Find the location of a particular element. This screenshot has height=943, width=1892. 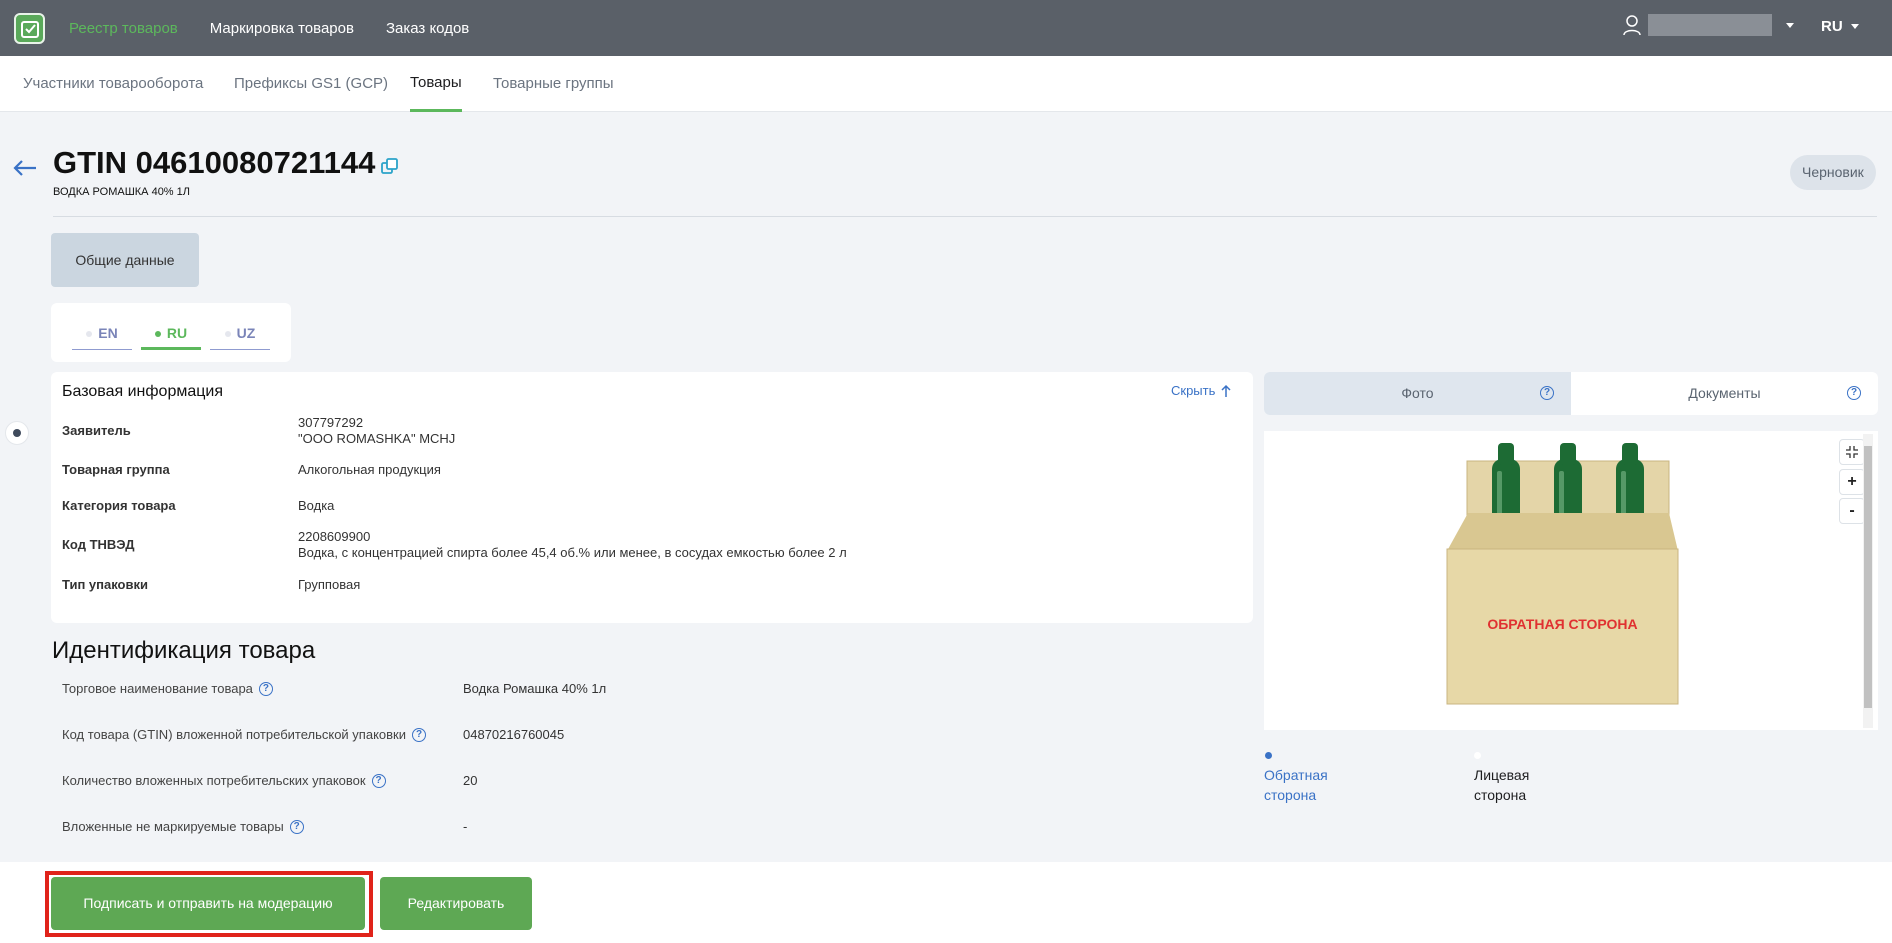

page-title: GTIN 04610080721144 is located at coordinates (214, 162).